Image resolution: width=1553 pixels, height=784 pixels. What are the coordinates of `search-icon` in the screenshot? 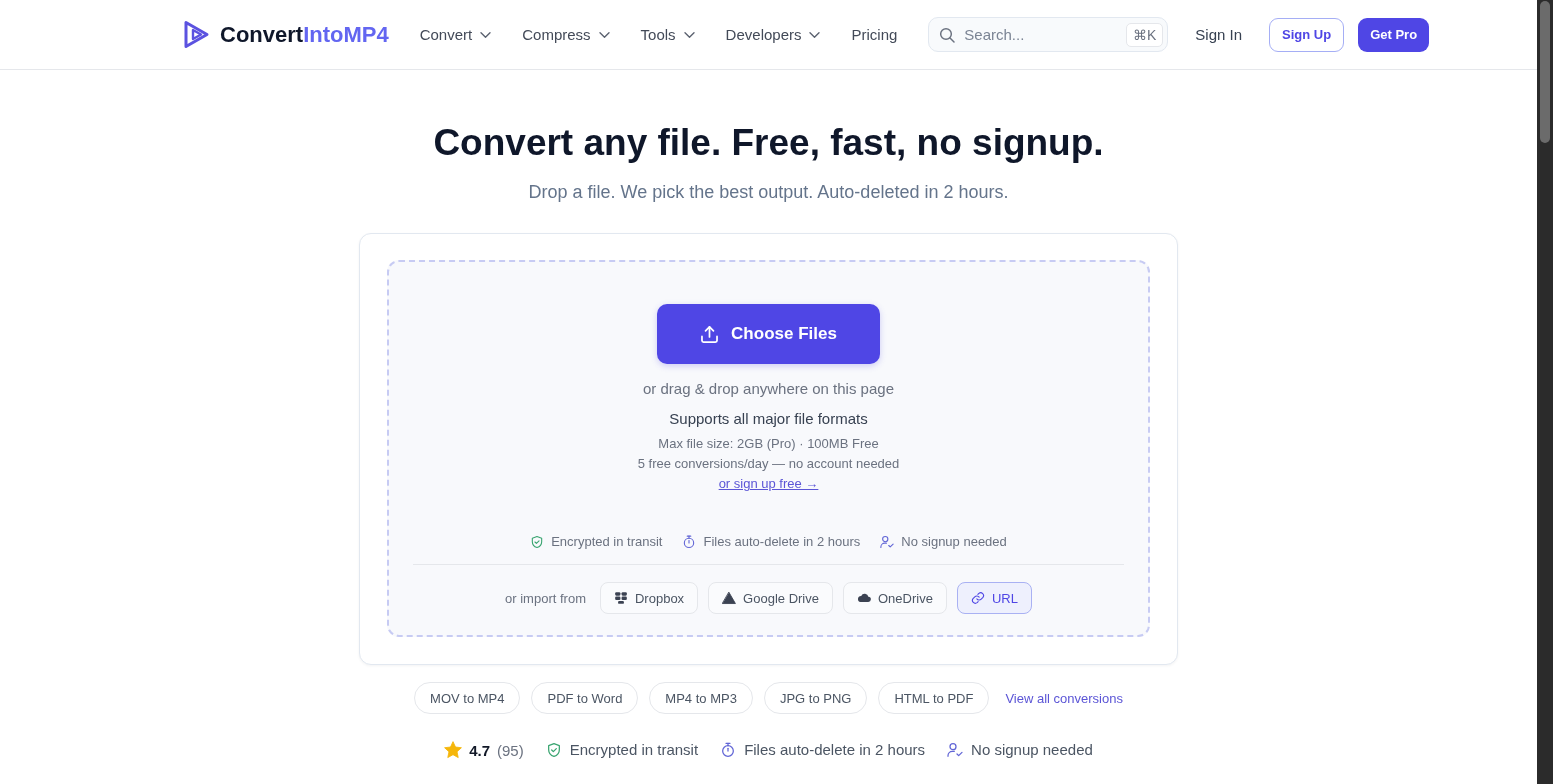 It's located at (947, 34).